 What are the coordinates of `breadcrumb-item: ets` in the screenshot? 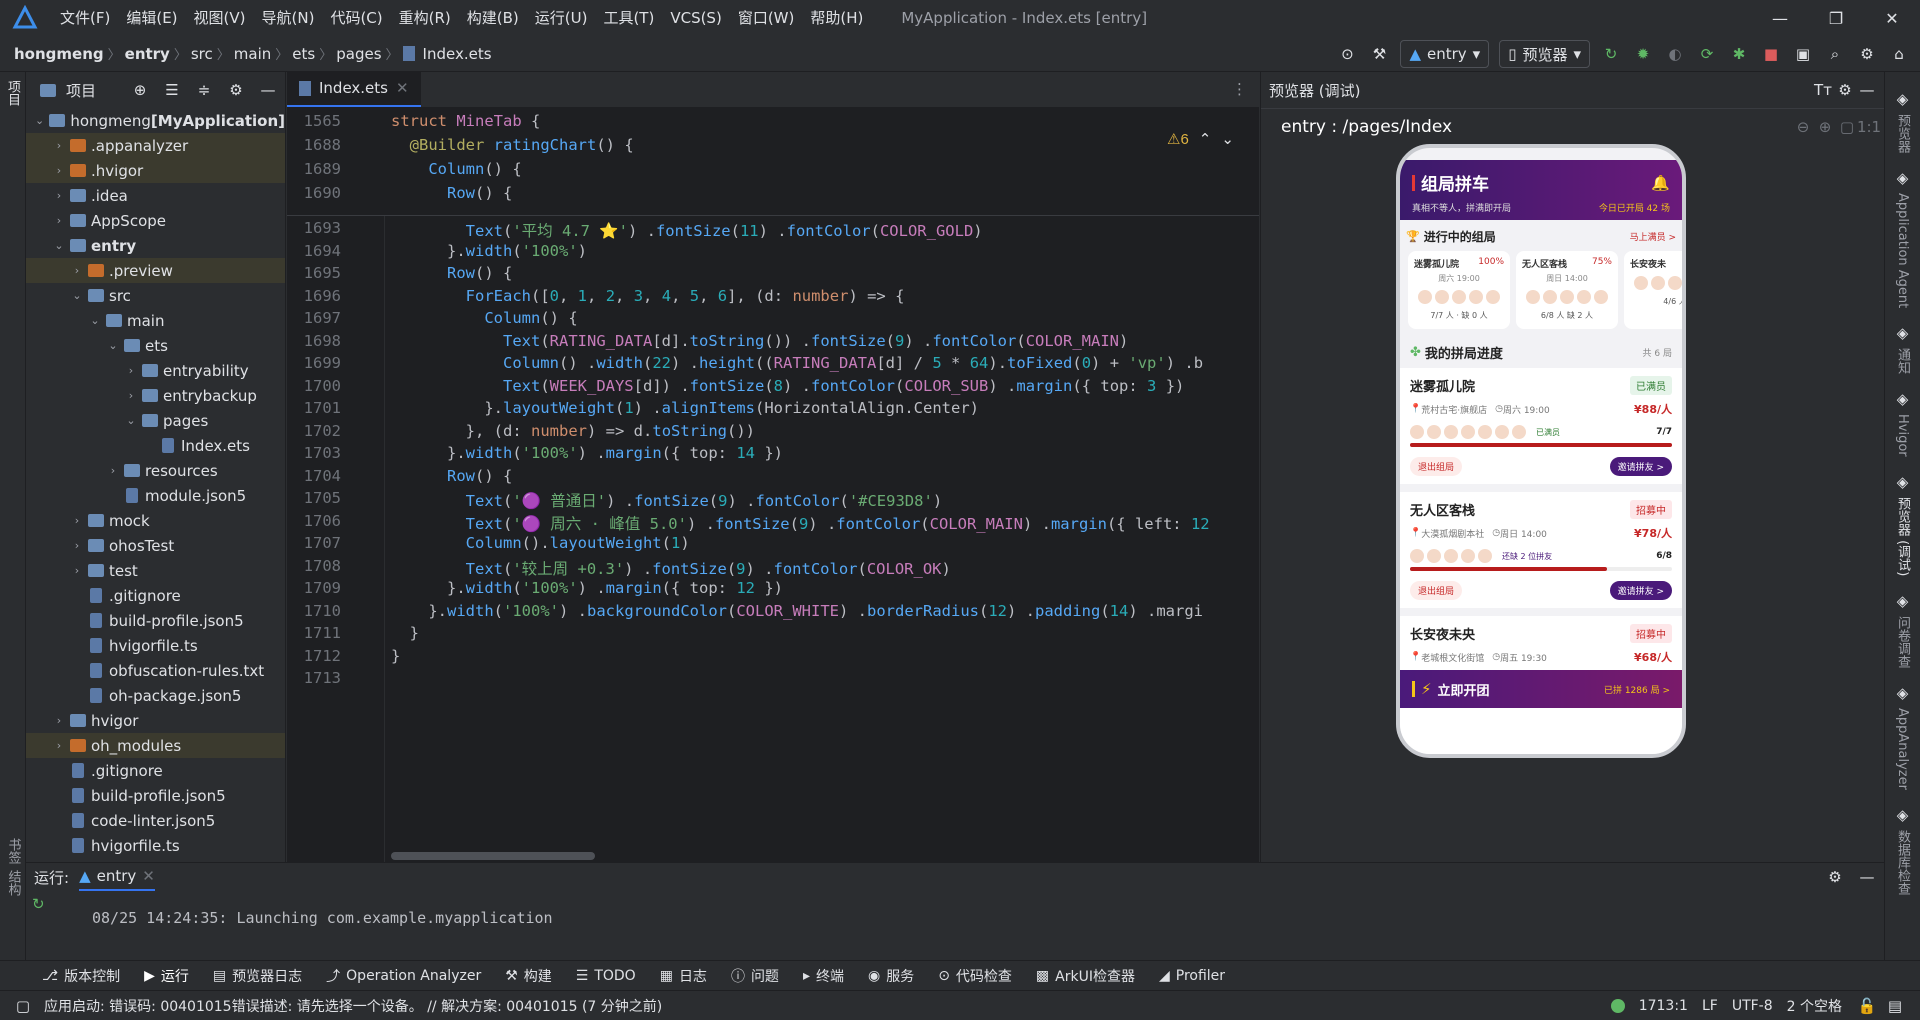 It's located at (303, 54).